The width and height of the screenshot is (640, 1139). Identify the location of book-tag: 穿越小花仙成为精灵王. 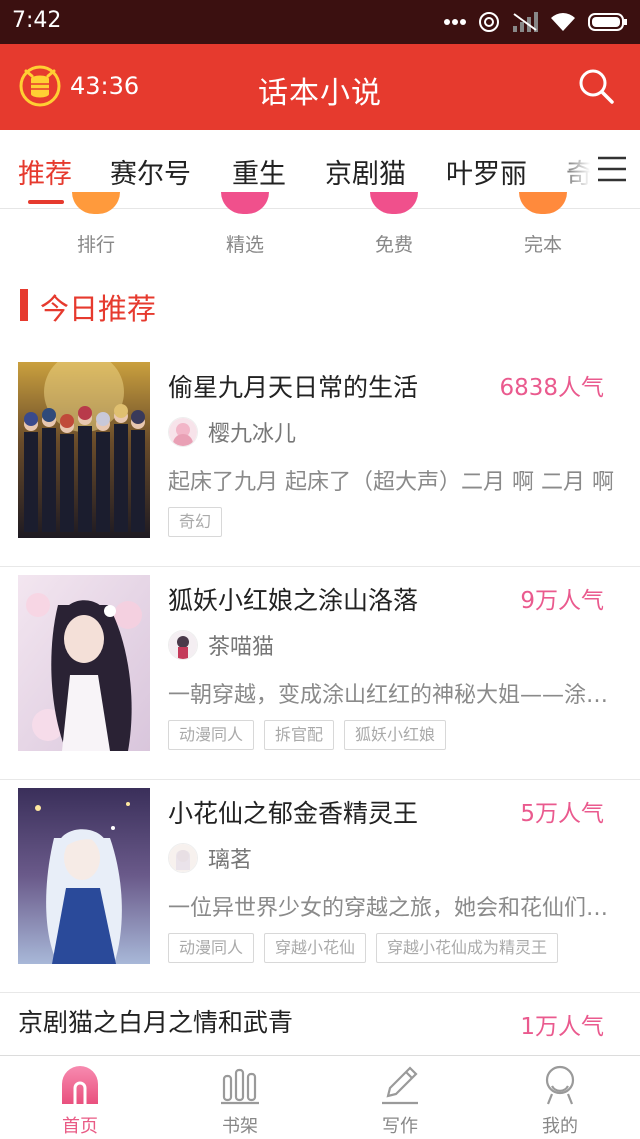
(467, 948).